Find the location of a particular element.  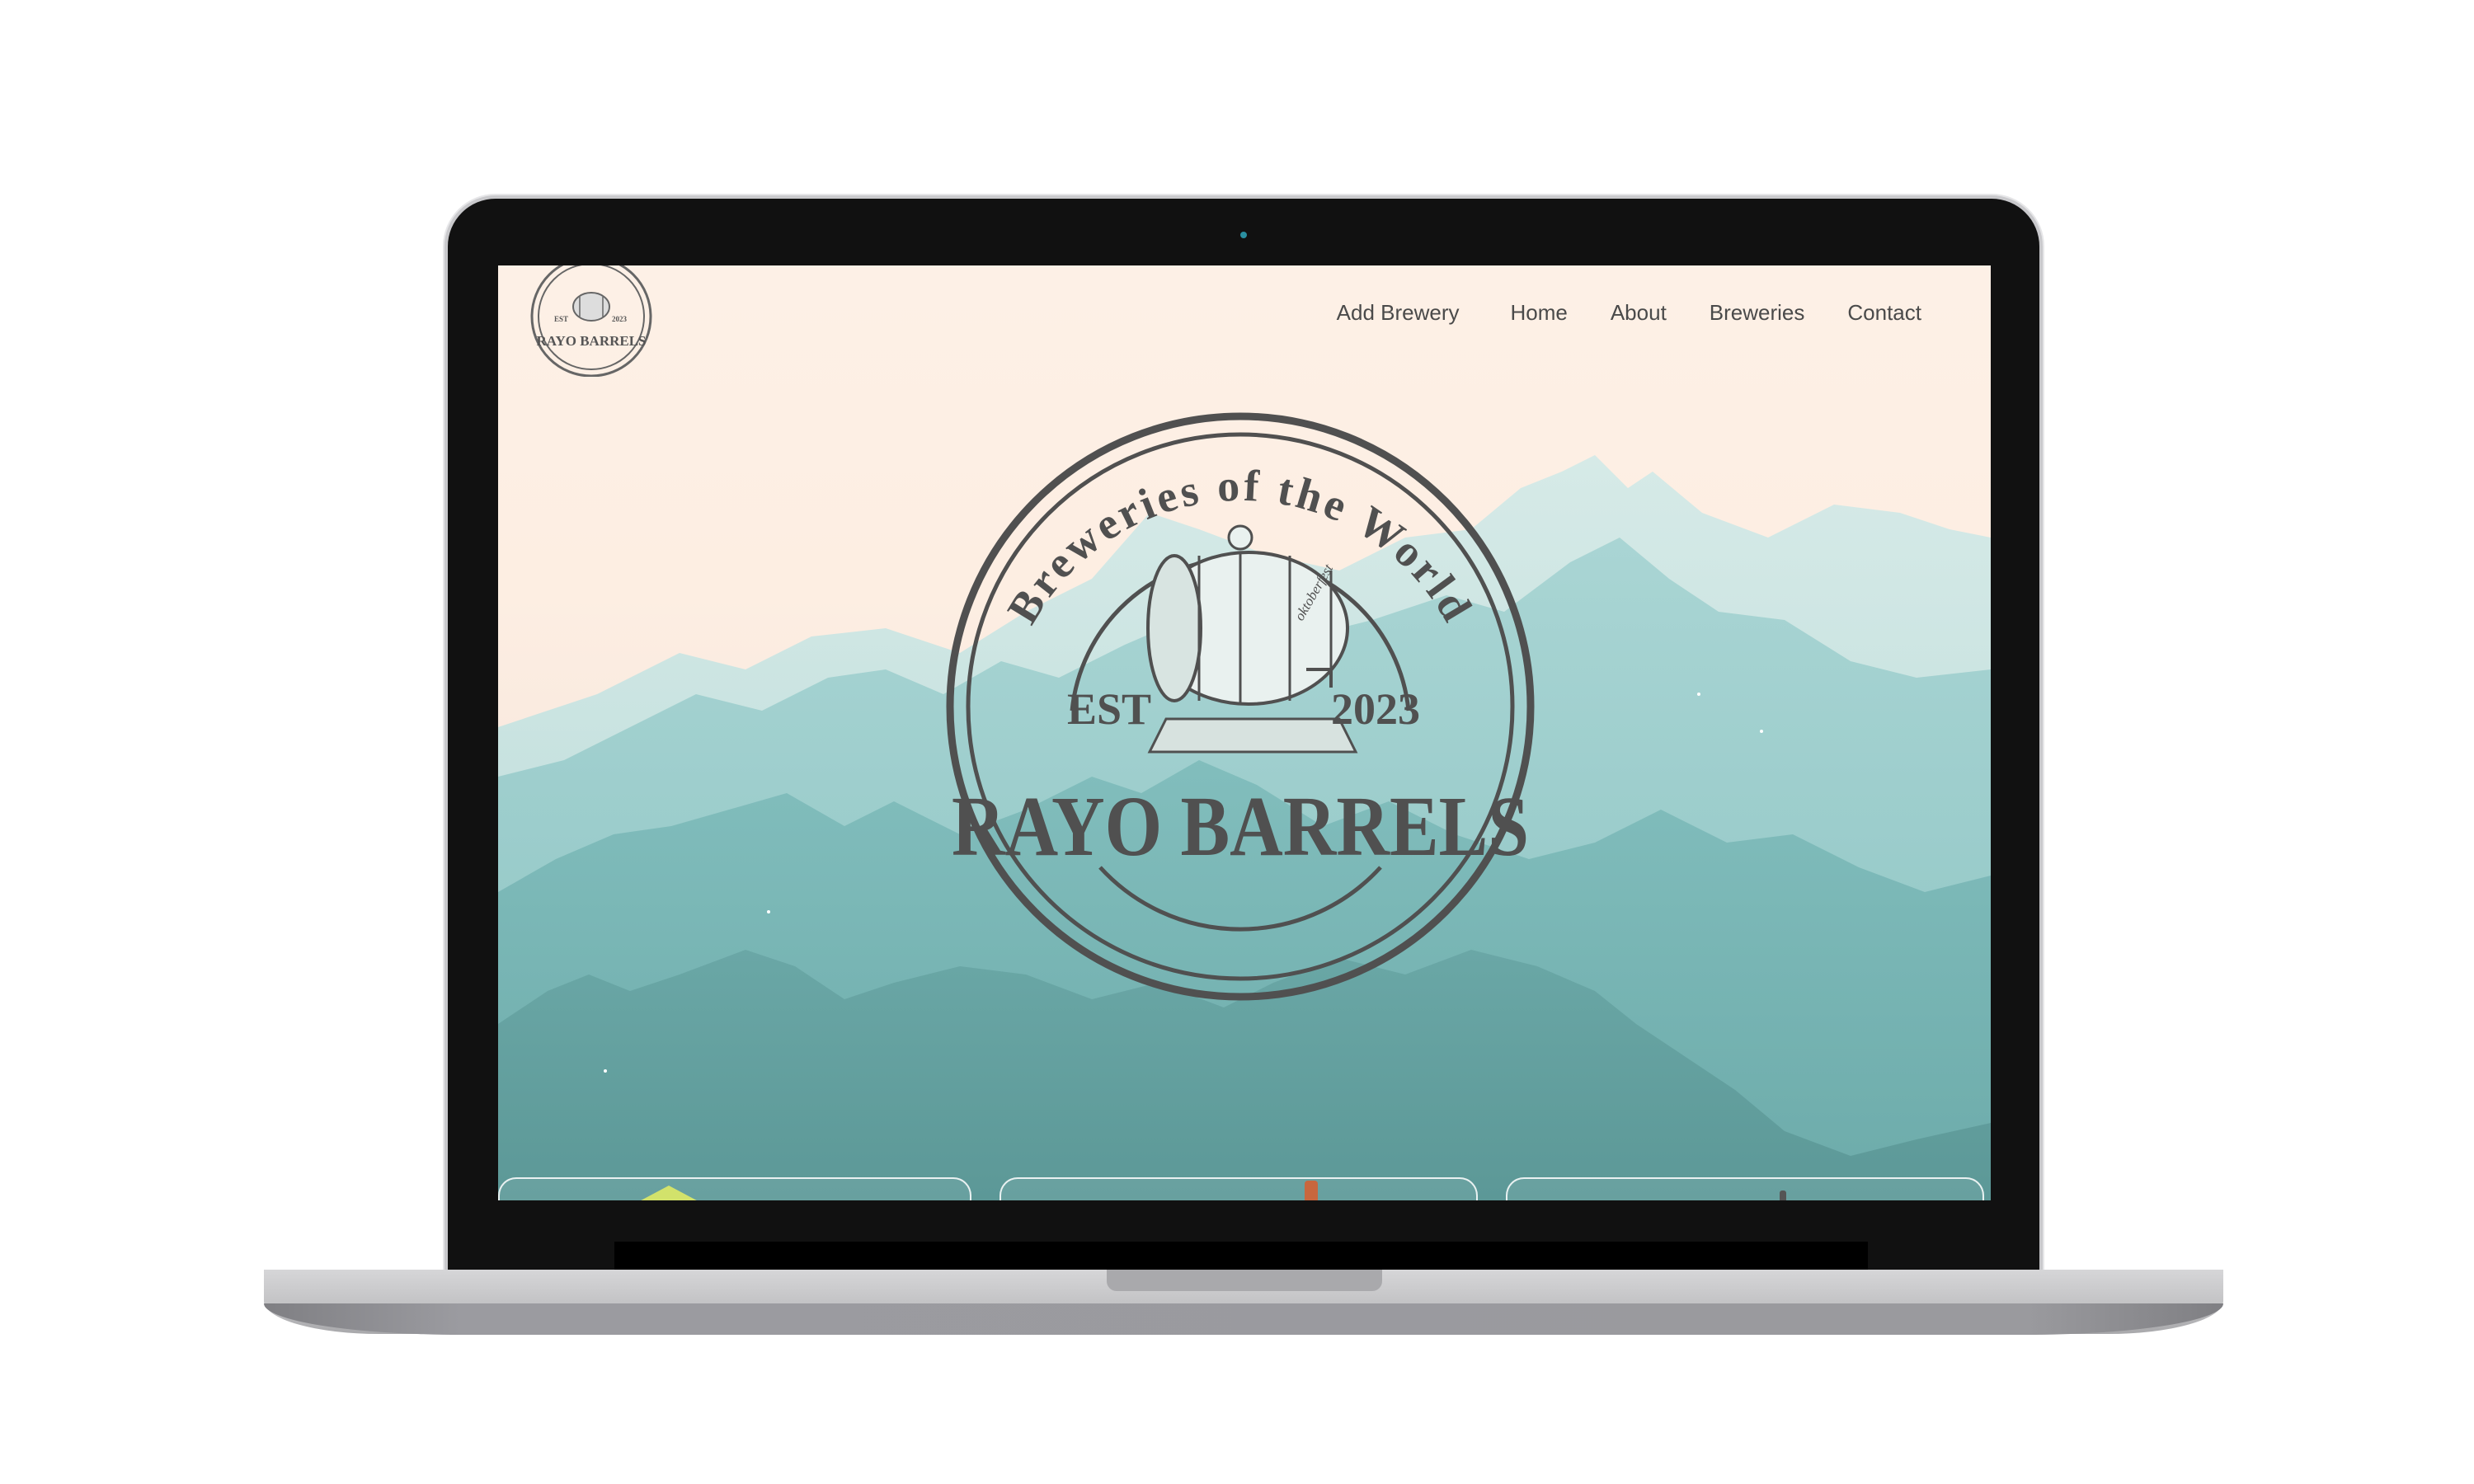

hero-year: 2023 is located at coordinates (1375, 709).